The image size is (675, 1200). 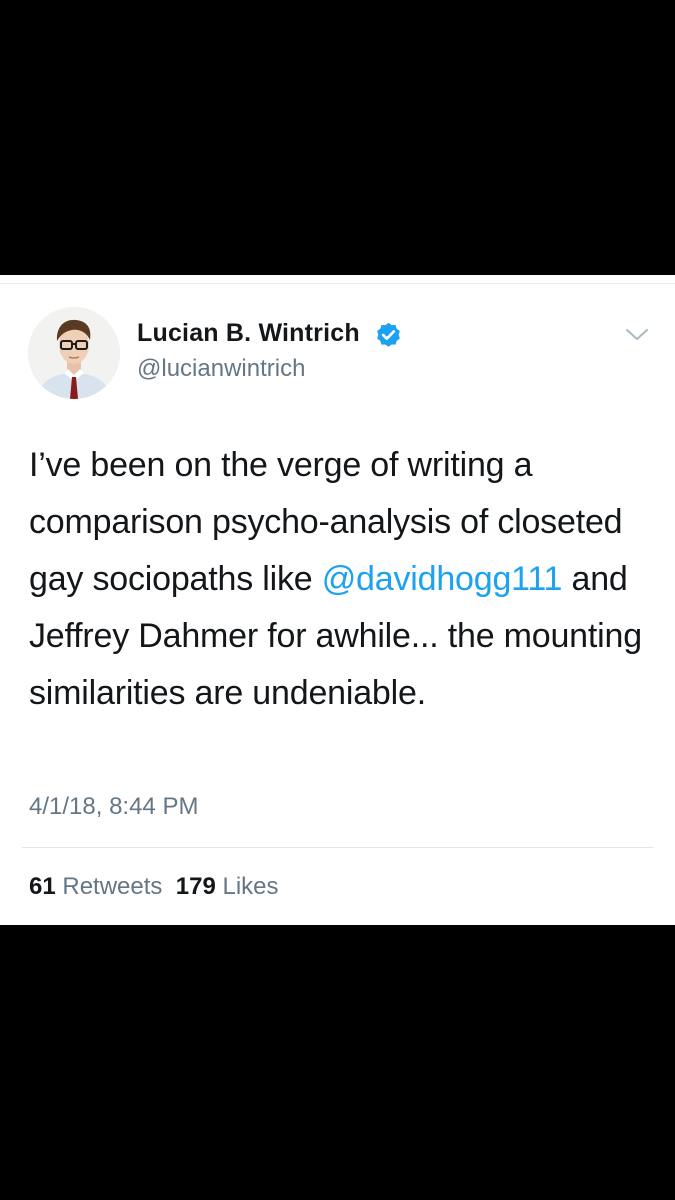 What do you see at coordinates (221, 369) in the screenshot?
I see `handle: @lucianwintrich` at bounding box center [221, 369].